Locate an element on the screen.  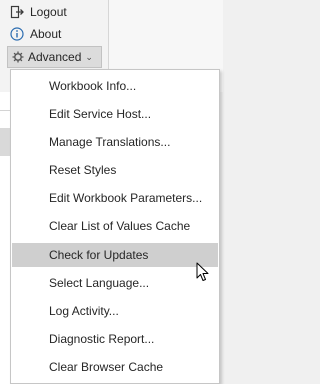
about-button: About is located at coordinates (35, 34).